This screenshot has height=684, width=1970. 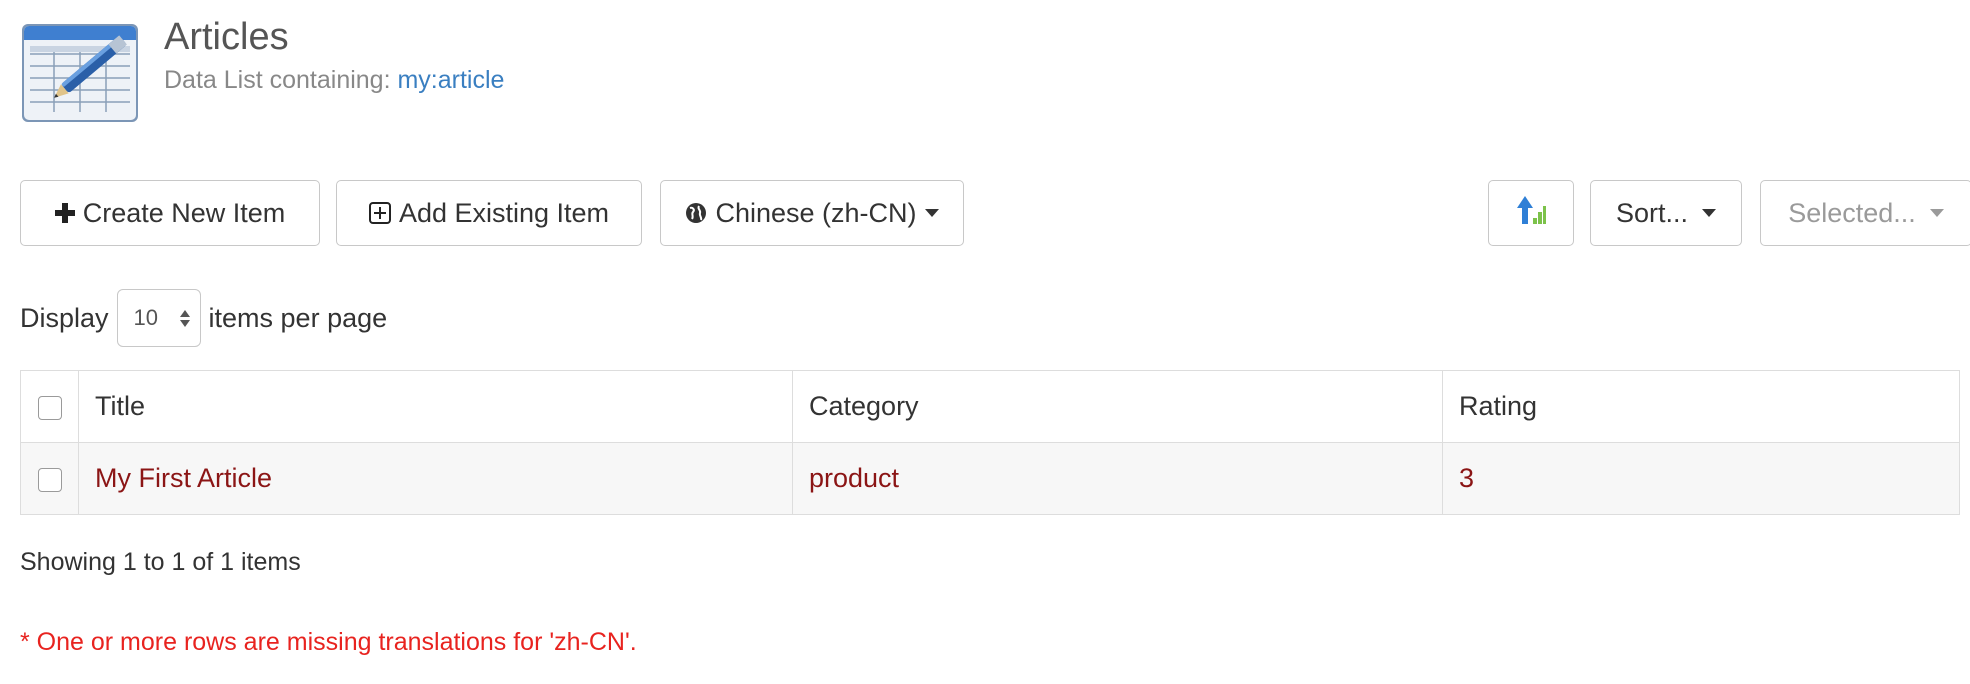 What do you see at coordinates (379, 213) in the screenshot?
I see `plus-square-icon` at bounding box center [379, 213].